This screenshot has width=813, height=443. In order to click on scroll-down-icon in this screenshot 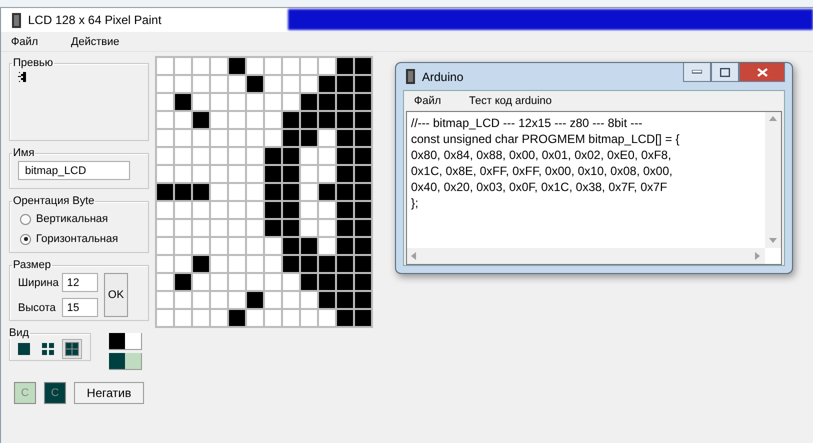, I will do `click(773, 241)`.